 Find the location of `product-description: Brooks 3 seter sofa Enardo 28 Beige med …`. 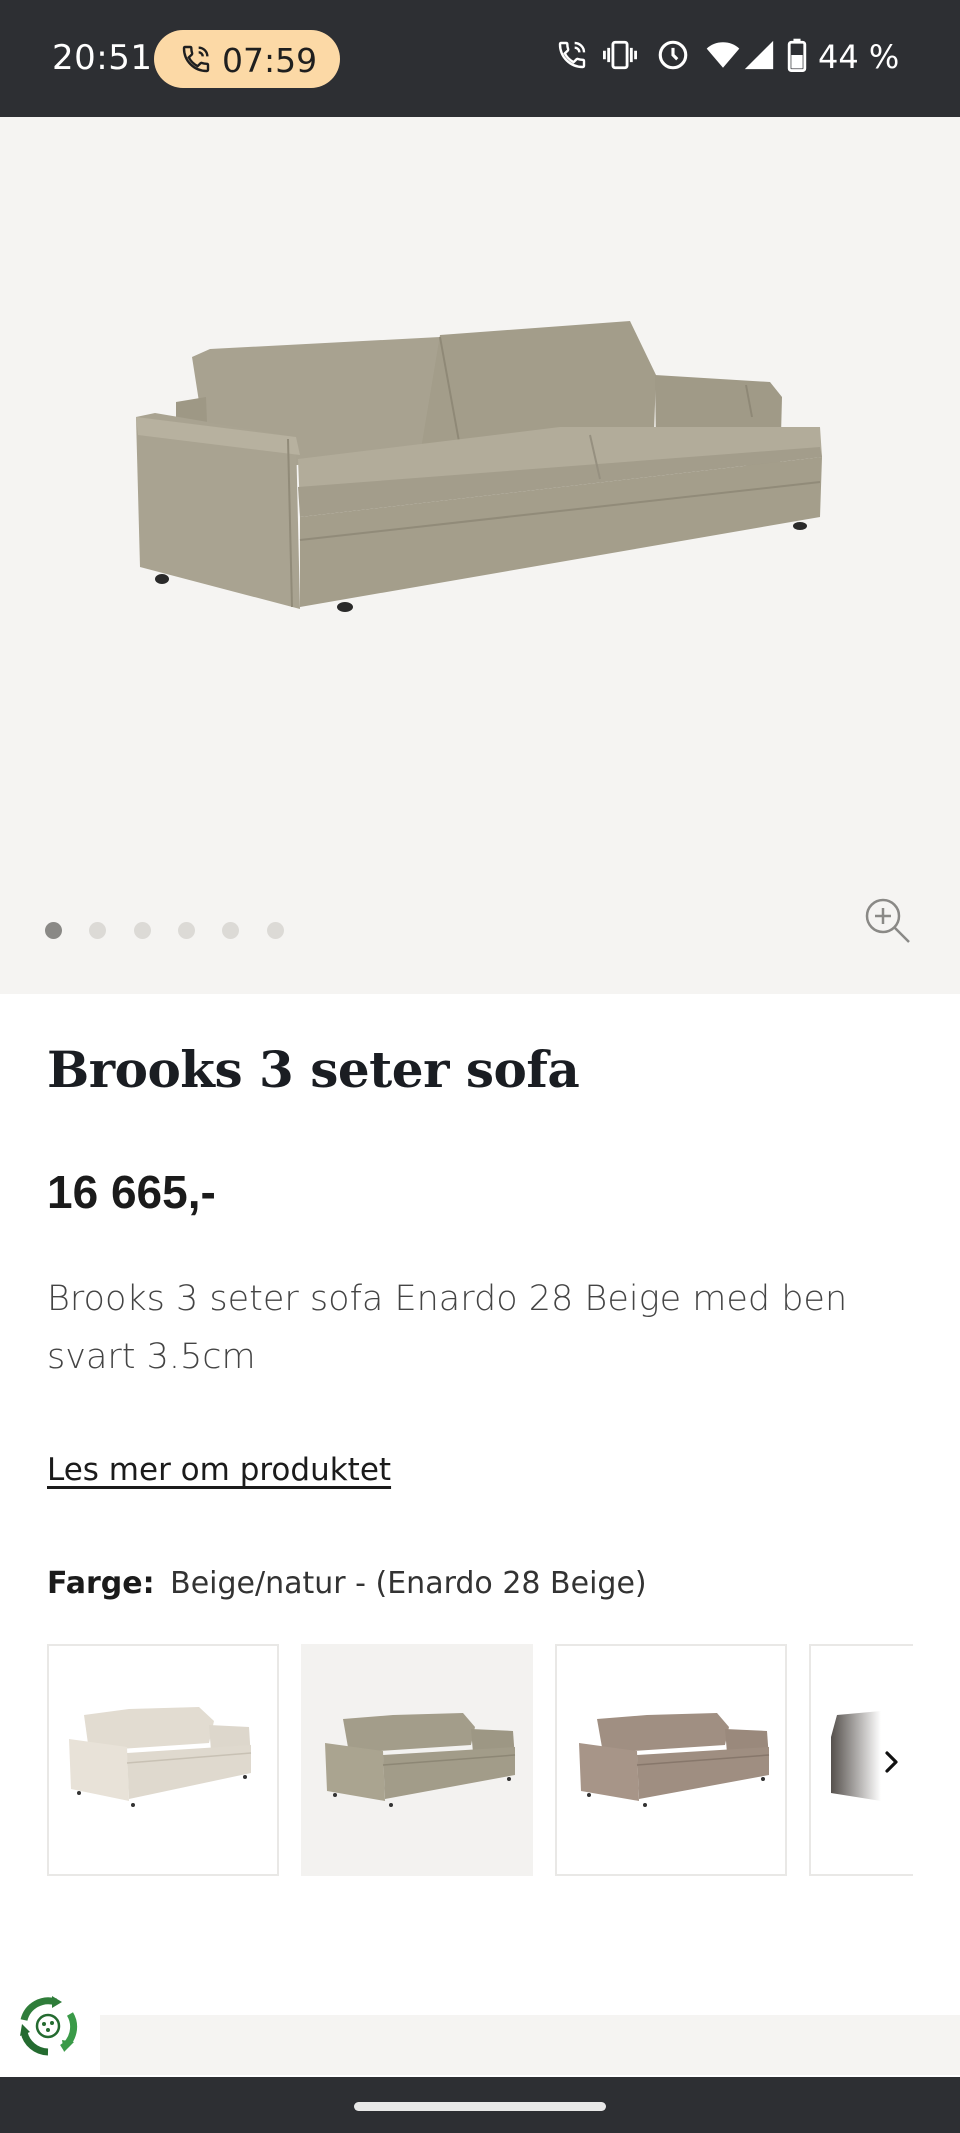

product-description: Brooks 3 seter sofa Enardo 28 Beige med … is located at coordinates (447, 1328).